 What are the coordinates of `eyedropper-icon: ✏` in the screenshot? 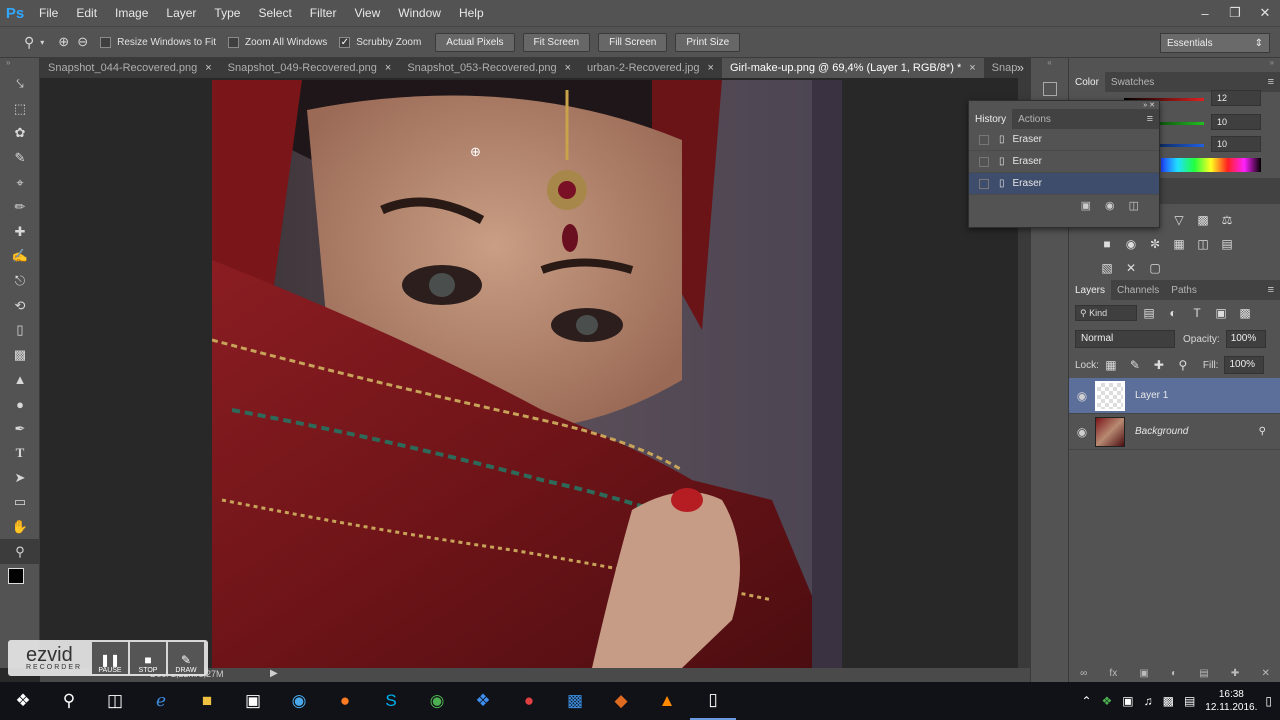 It's located at (20, 207).